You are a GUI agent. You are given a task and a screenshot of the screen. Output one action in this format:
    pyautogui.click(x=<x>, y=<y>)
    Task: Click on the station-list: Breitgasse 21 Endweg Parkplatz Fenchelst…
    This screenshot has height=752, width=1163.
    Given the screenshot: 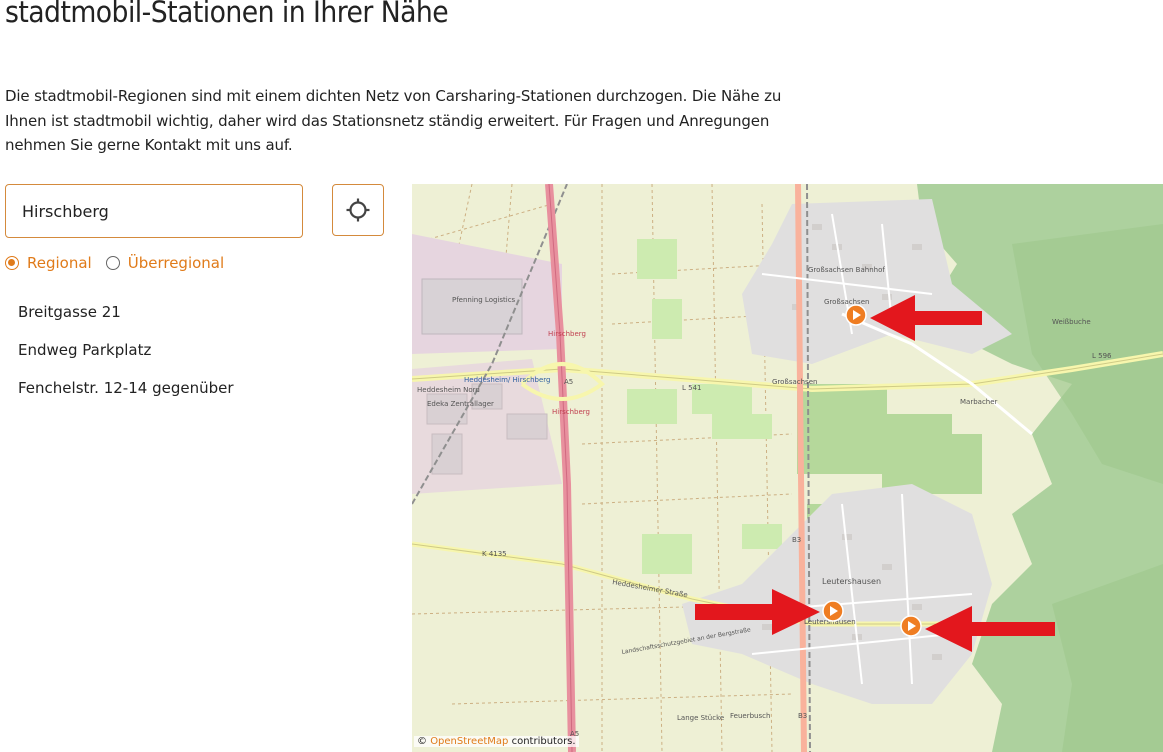 What is the action you would take?
    pyautogui.click(x=126, y=357)
    